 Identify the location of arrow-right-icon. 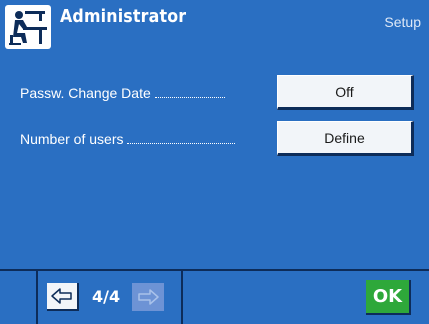
(148, 297).